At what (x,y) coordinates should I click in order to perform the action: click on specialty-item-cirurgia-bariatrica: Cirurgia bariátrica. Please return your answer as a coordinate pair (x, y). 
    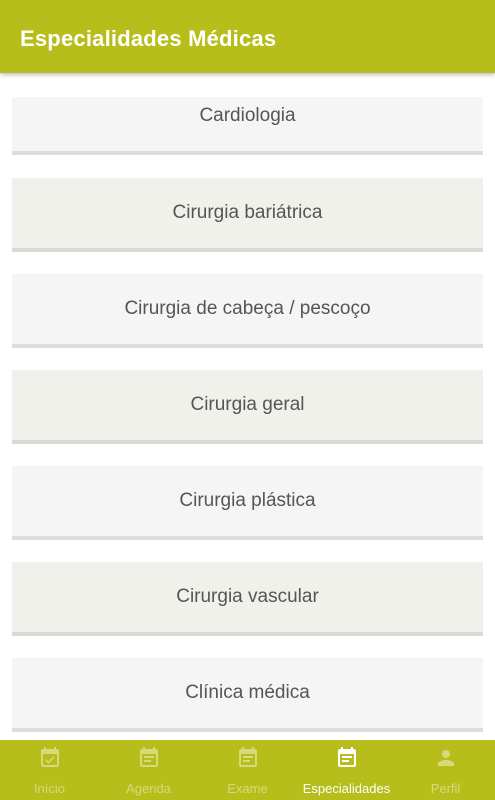
    Looking at the image, I should click on (247, 215).